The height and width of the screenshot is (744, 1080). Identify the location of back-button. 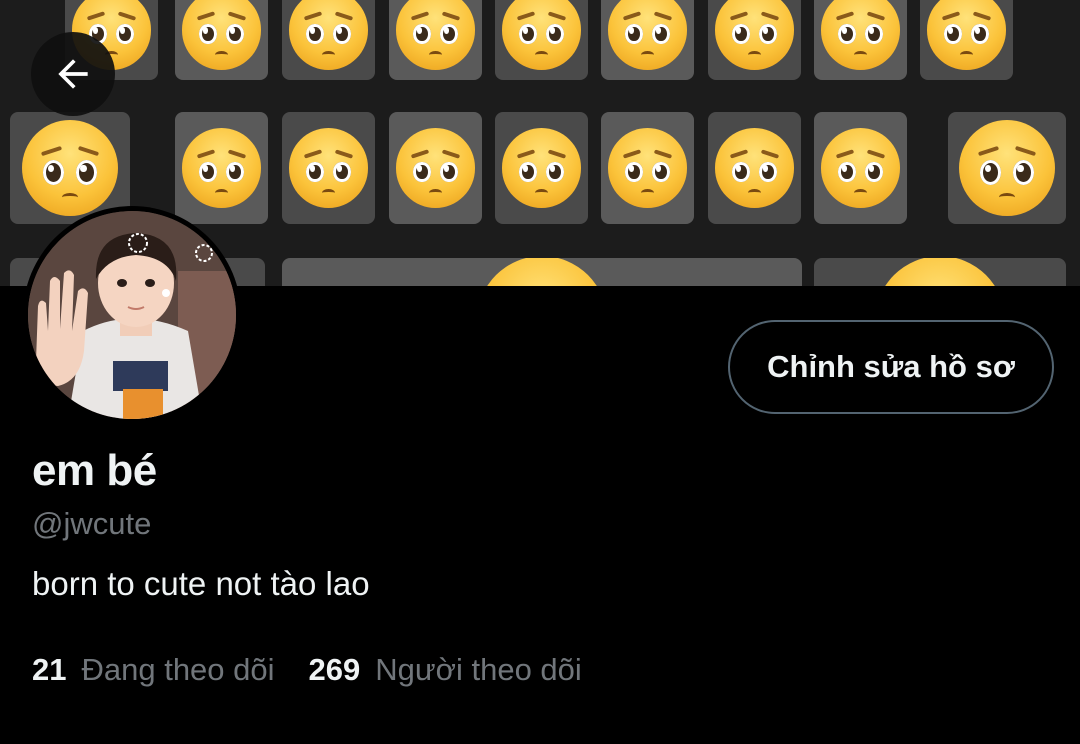
(73, 74).